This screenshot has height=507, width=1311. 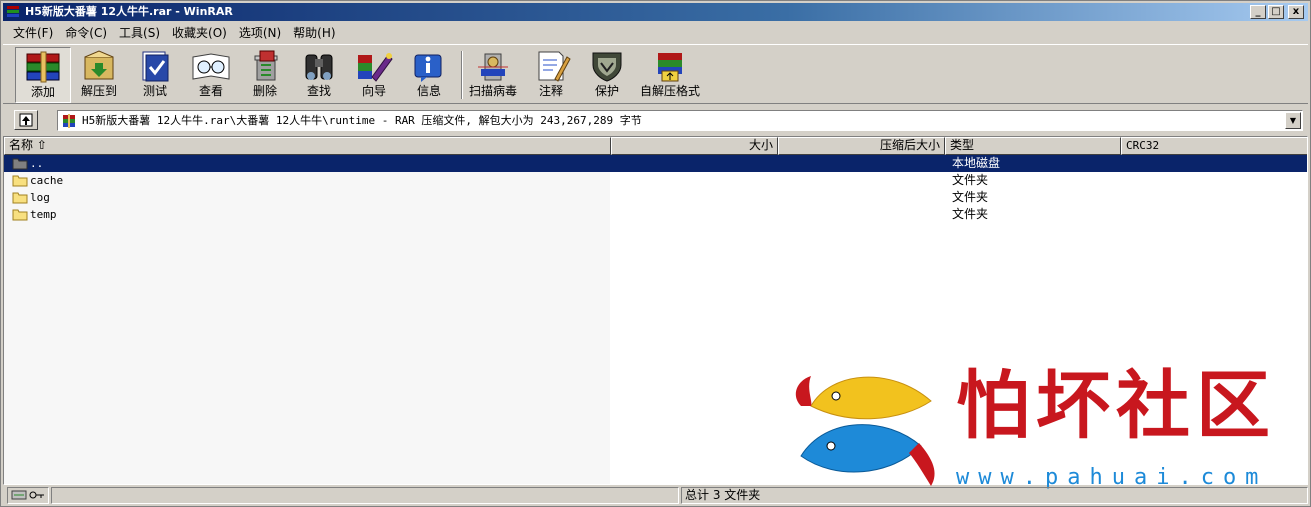 I want to click on find-icon, so click(x=319, y=67).